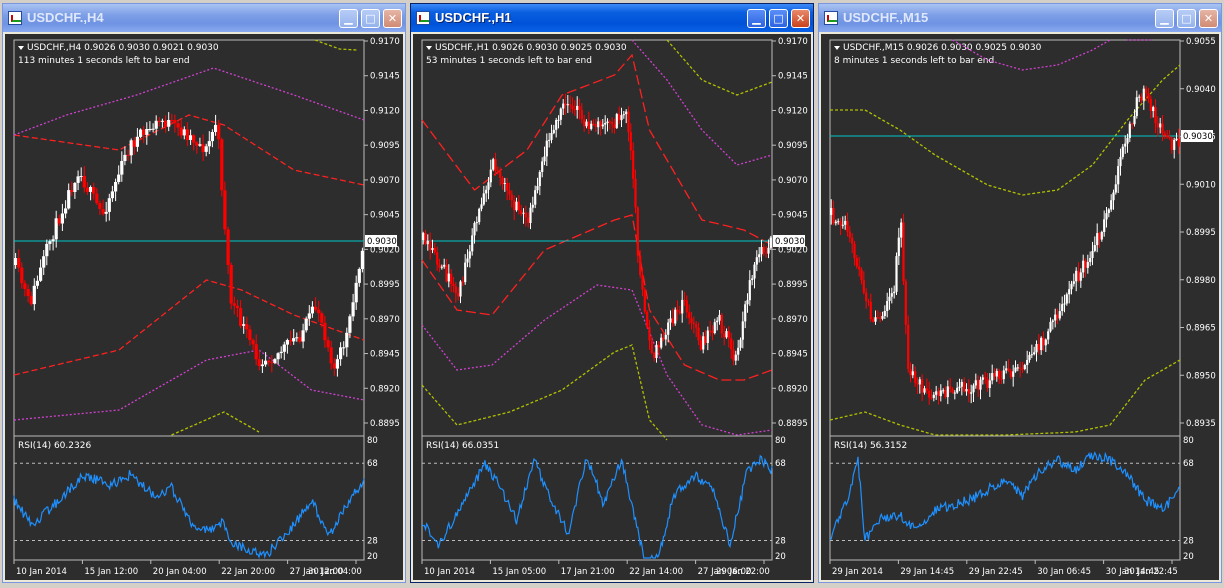 This screenshot has width=1224, height=588. I want to click on rsi-axis-label: 20, so click(1188, 557).